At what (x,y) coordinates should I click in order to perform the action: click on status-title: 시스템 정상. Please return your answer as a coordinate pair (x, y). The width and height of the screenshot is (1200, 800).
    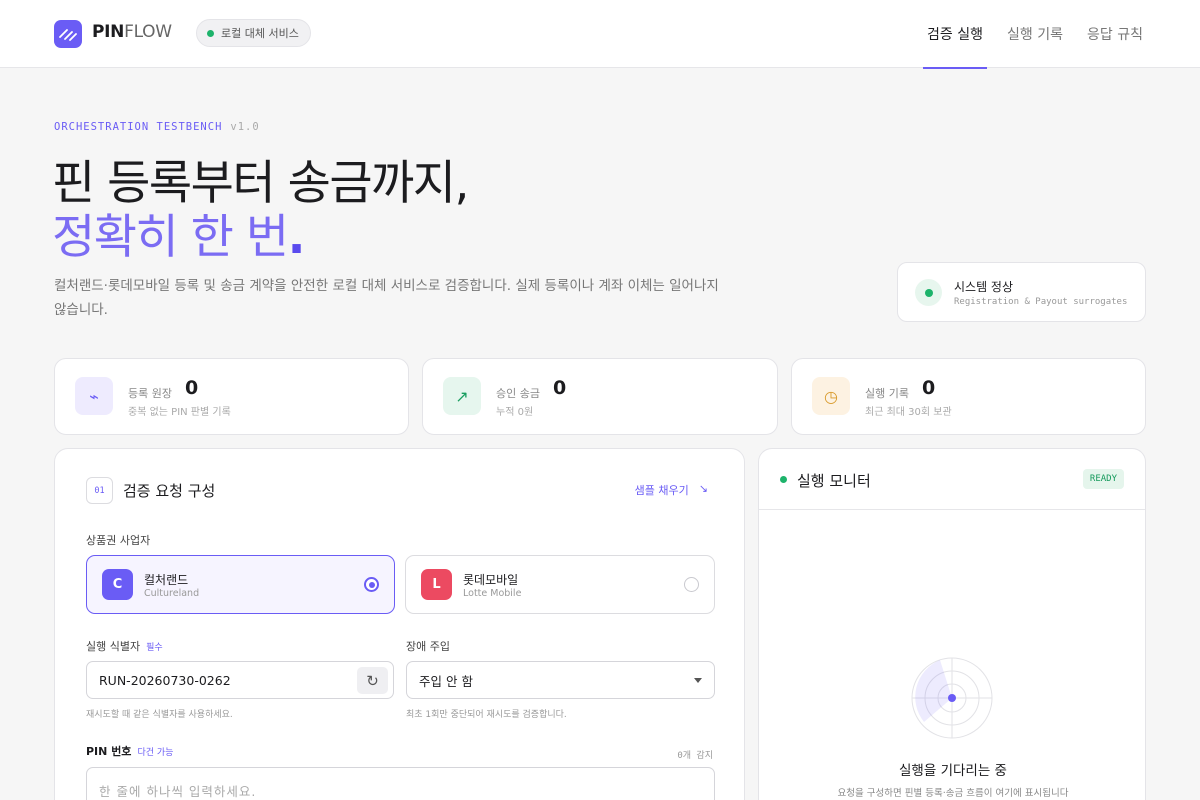
    Looking at the image, I should click on (984, 287).